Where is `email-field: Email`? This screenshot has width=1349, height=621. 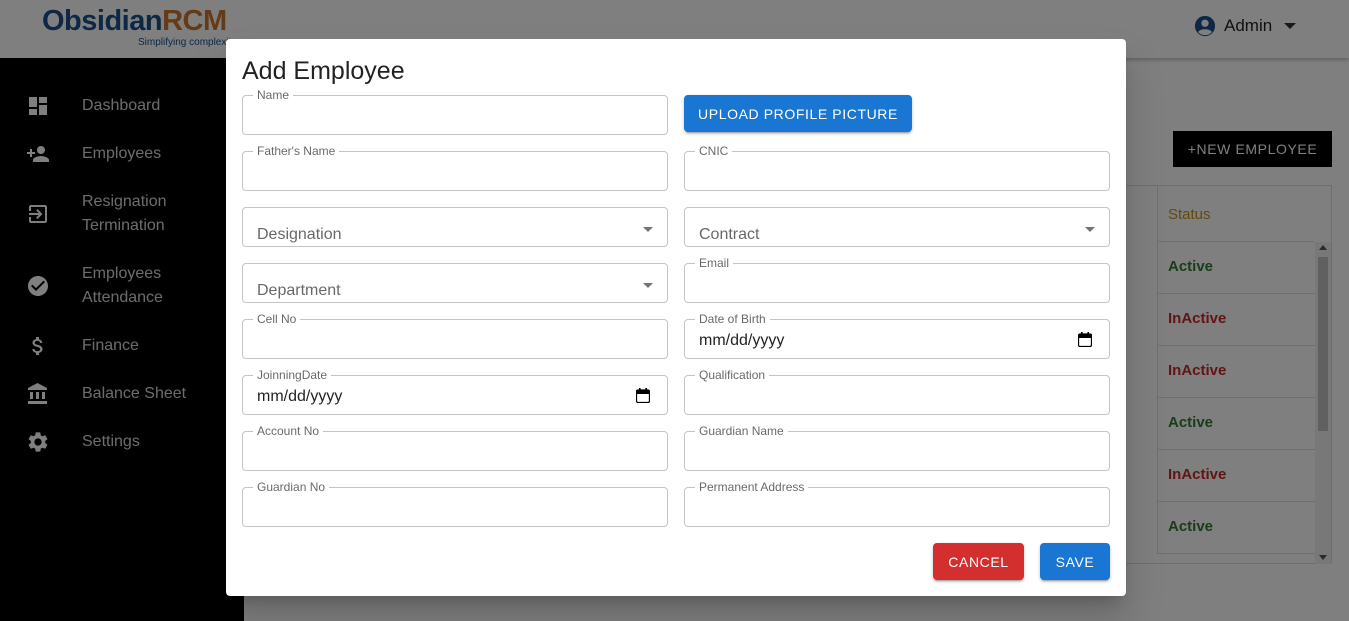 email-field: Email is located at coordinates (897, 279).